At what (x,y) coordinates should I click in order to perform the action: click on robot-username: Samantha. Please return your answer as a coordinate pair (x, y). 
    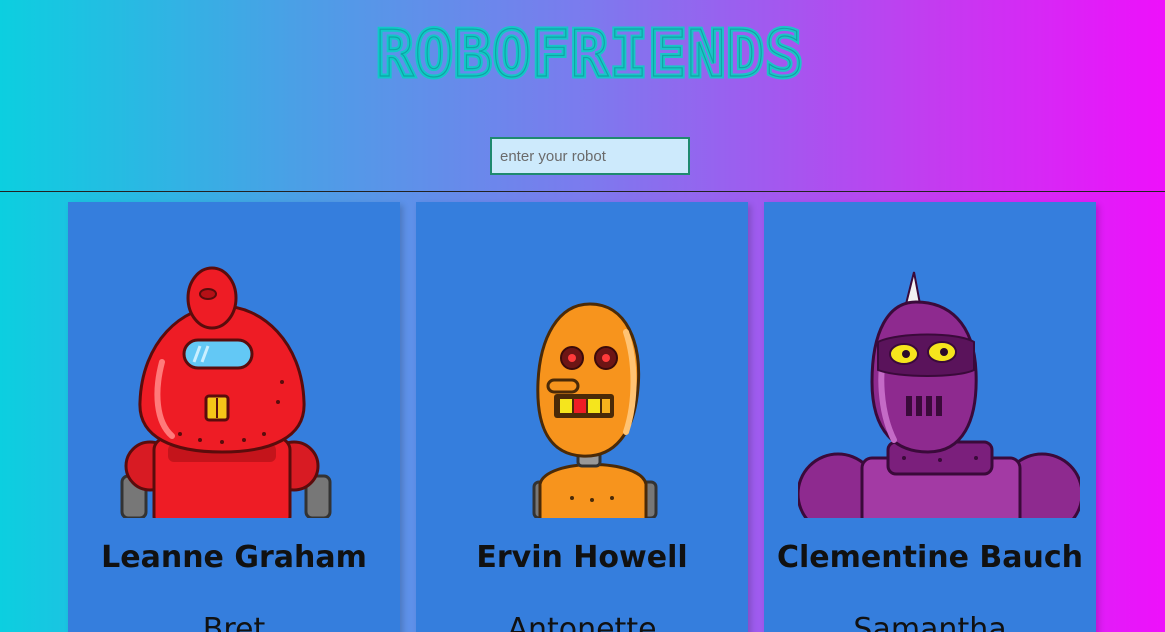
    Looking at the image, I should click on (930, 622).